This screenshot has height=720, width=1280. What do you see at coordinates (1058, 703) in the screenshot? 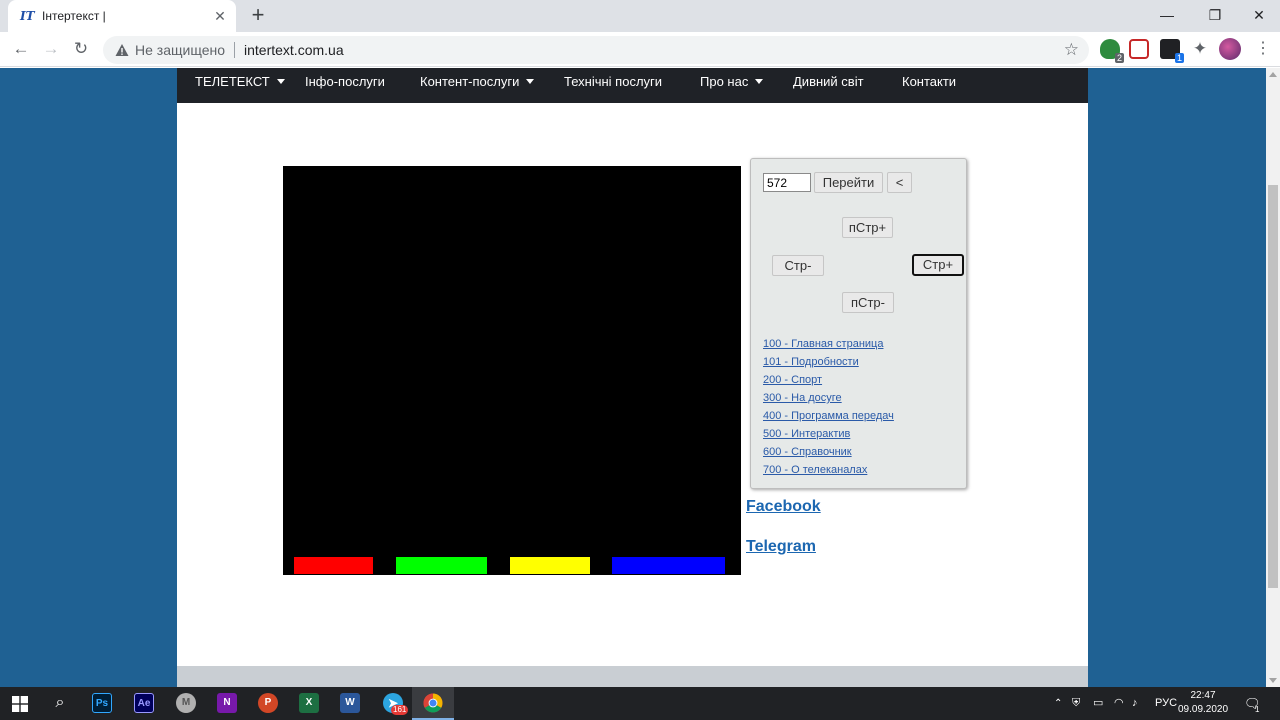
I see `show-hidden-icons-chevron-icon: ⌃` at bounding box center [1058, 703].